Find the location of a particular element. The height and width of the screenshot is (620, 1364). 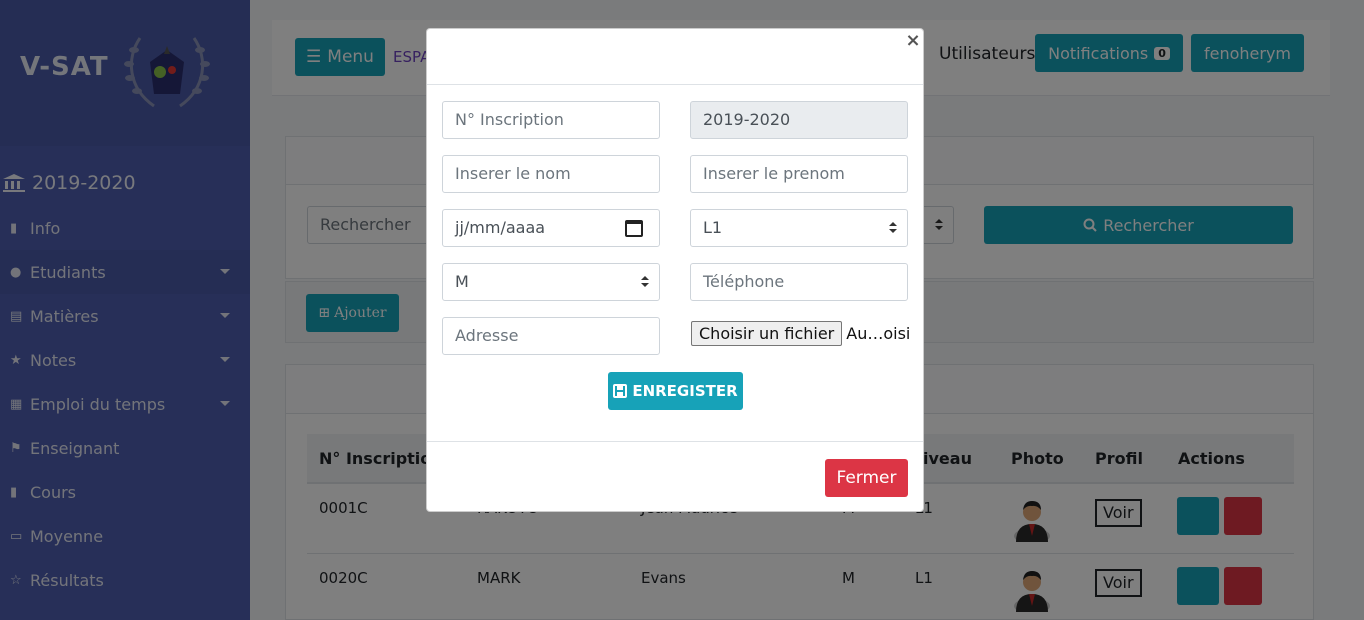

save-button: ENREGISTER is located at coordinates (675, 391).